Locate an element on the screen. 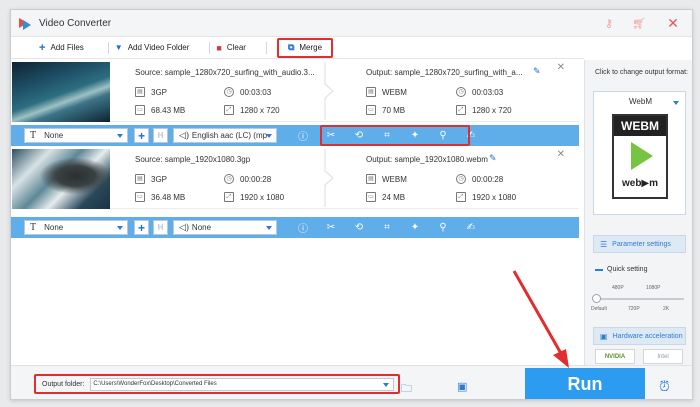 This screenshot has width=700, height=407. alarm-clock-icon: ⏰︎ is located at coordinates (664, 386).